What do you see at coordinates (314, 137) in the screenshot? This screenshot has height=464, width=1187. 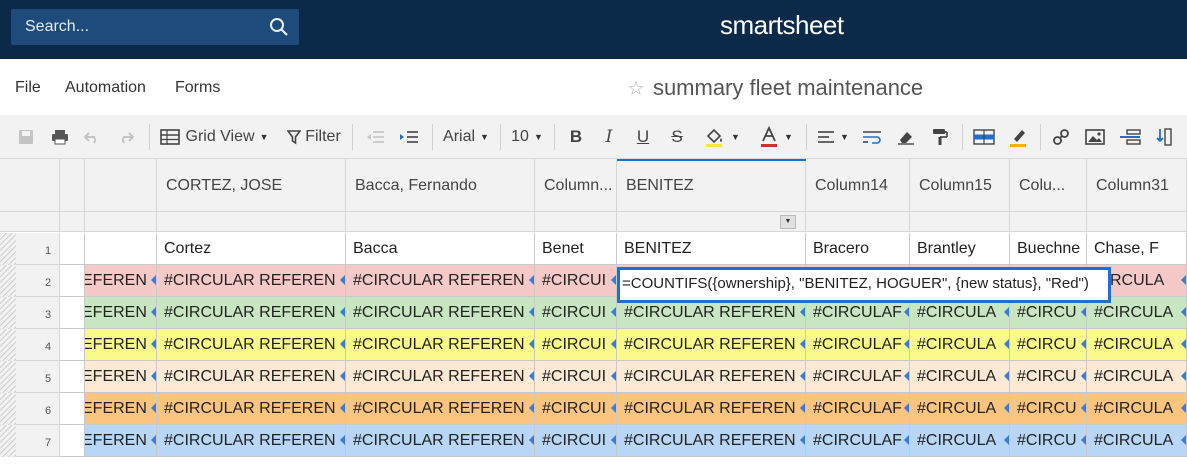 I see `filter-button: Filter` at bounding box center [314, 137].